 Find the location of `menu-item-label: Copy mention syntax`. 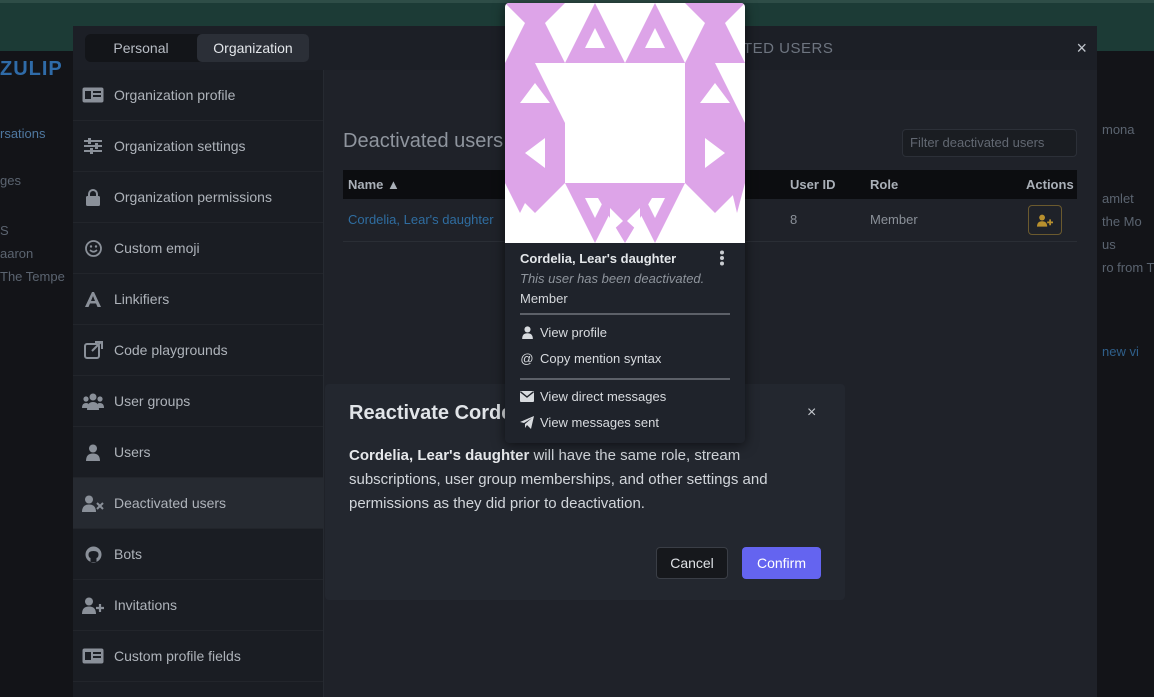

menu-item-label: Copy mention syntax is located at coordinates (601, 358).